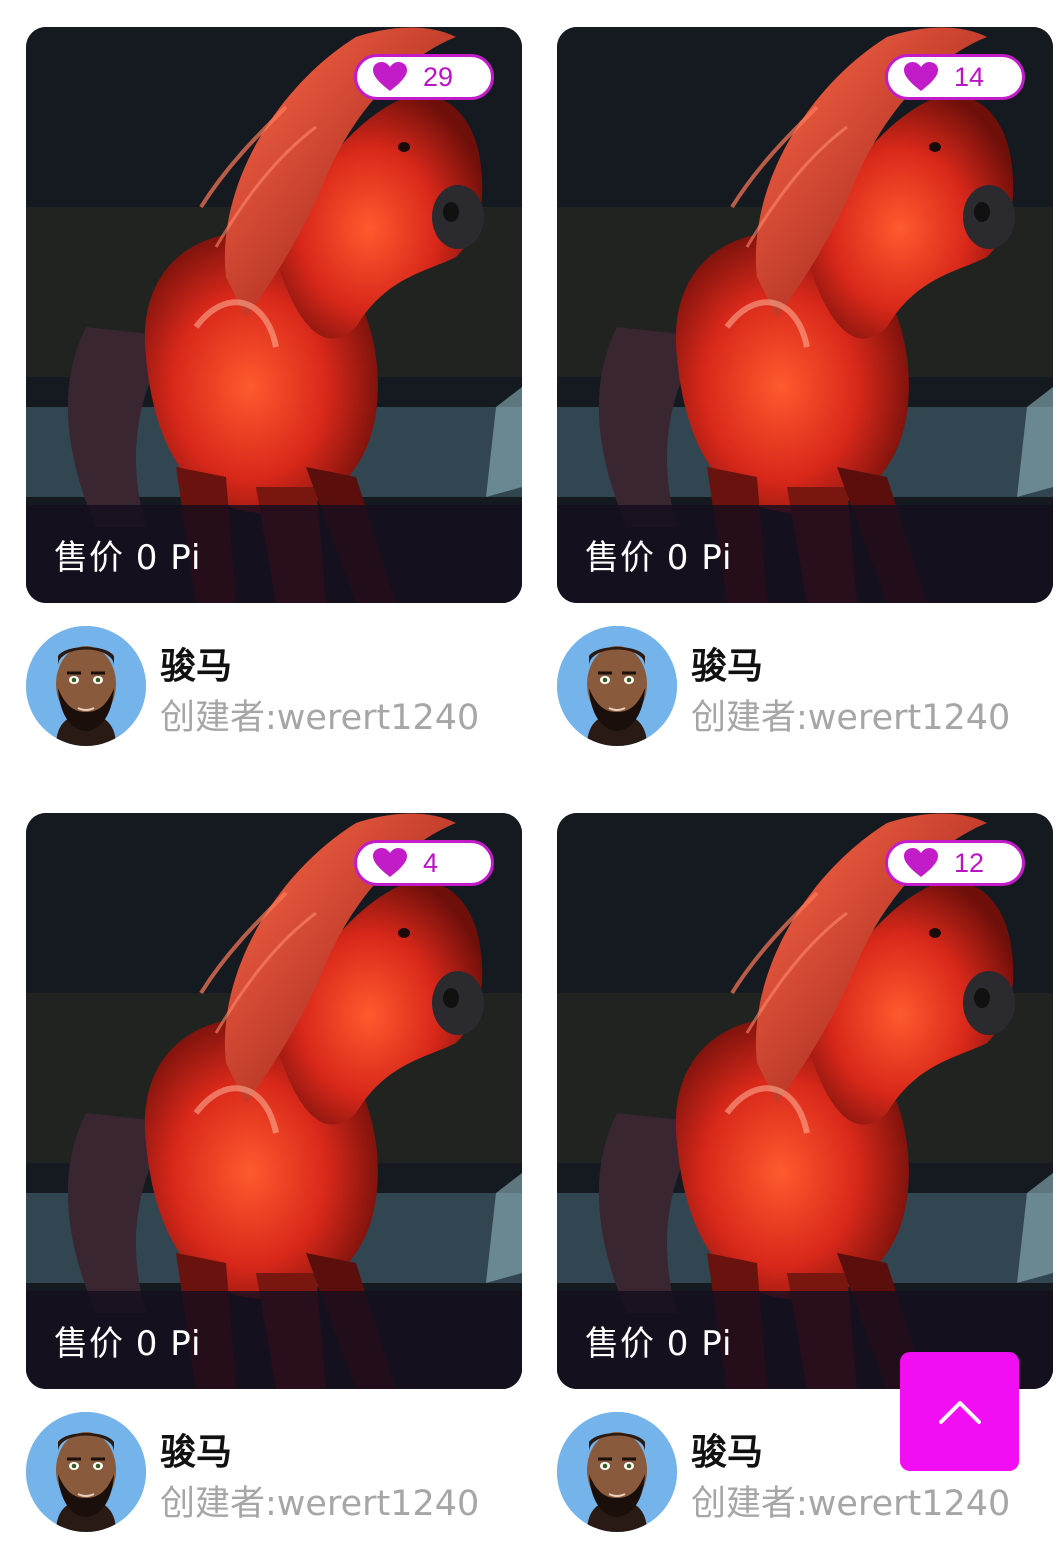 The height and width of the screenshot is (1558, 1060). I want to click on like-count: 14, so click(969, 76).